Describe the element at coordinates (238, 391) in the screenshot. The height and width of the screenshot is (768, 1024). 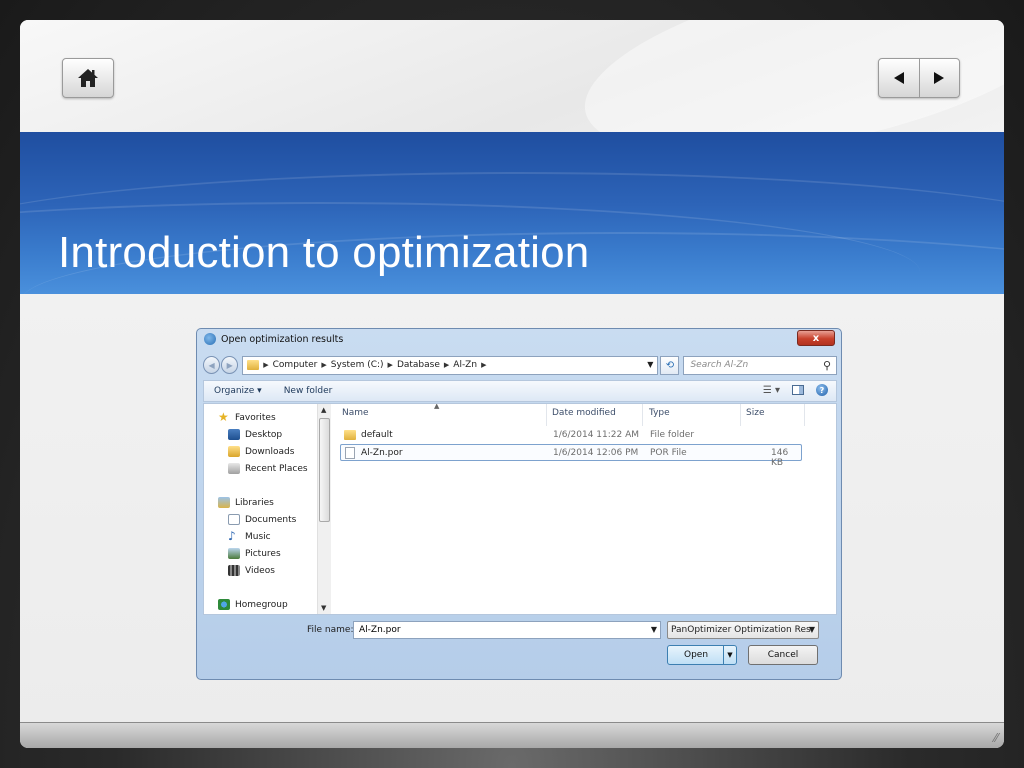
I see `organize-button: Organize ▾` at that location.